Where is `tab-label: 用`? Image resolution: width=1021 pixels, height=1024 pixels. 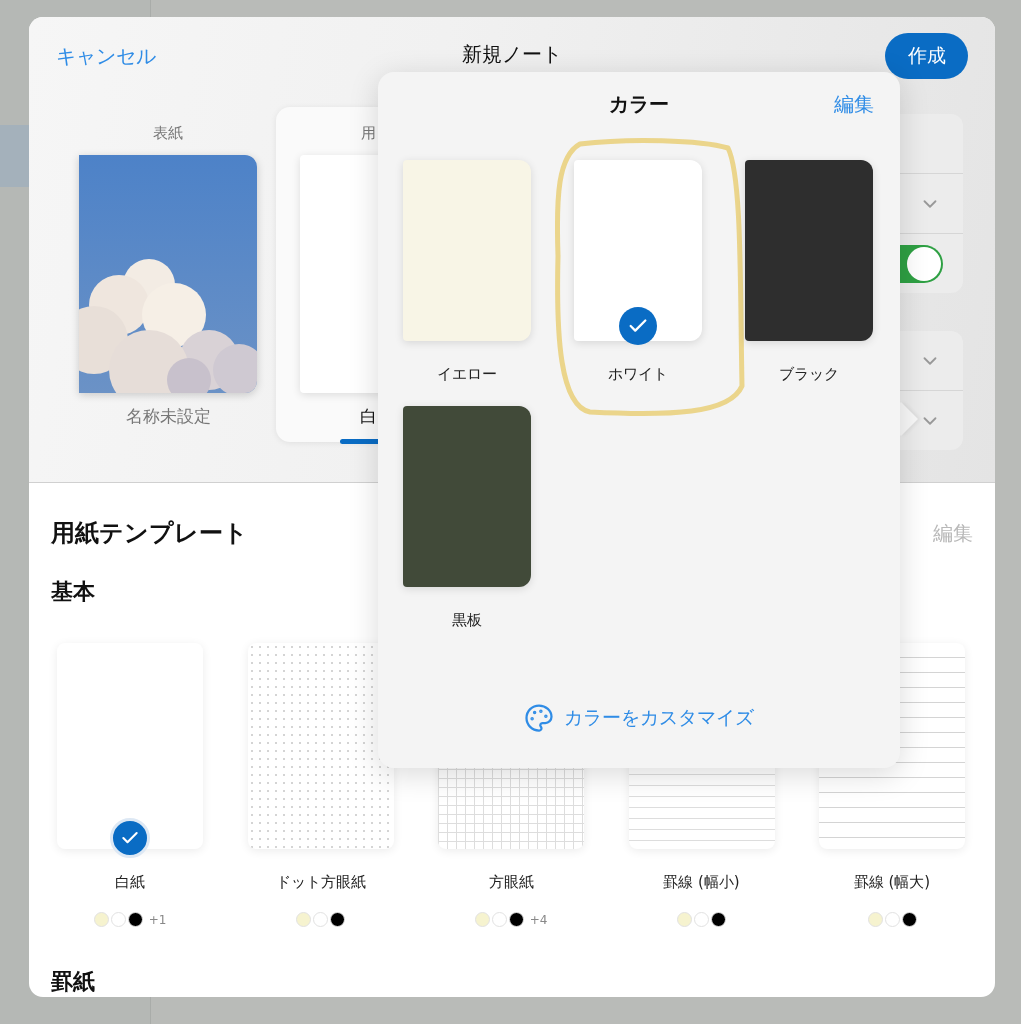
tab-label: 用 is located at coordinates (368, 133).